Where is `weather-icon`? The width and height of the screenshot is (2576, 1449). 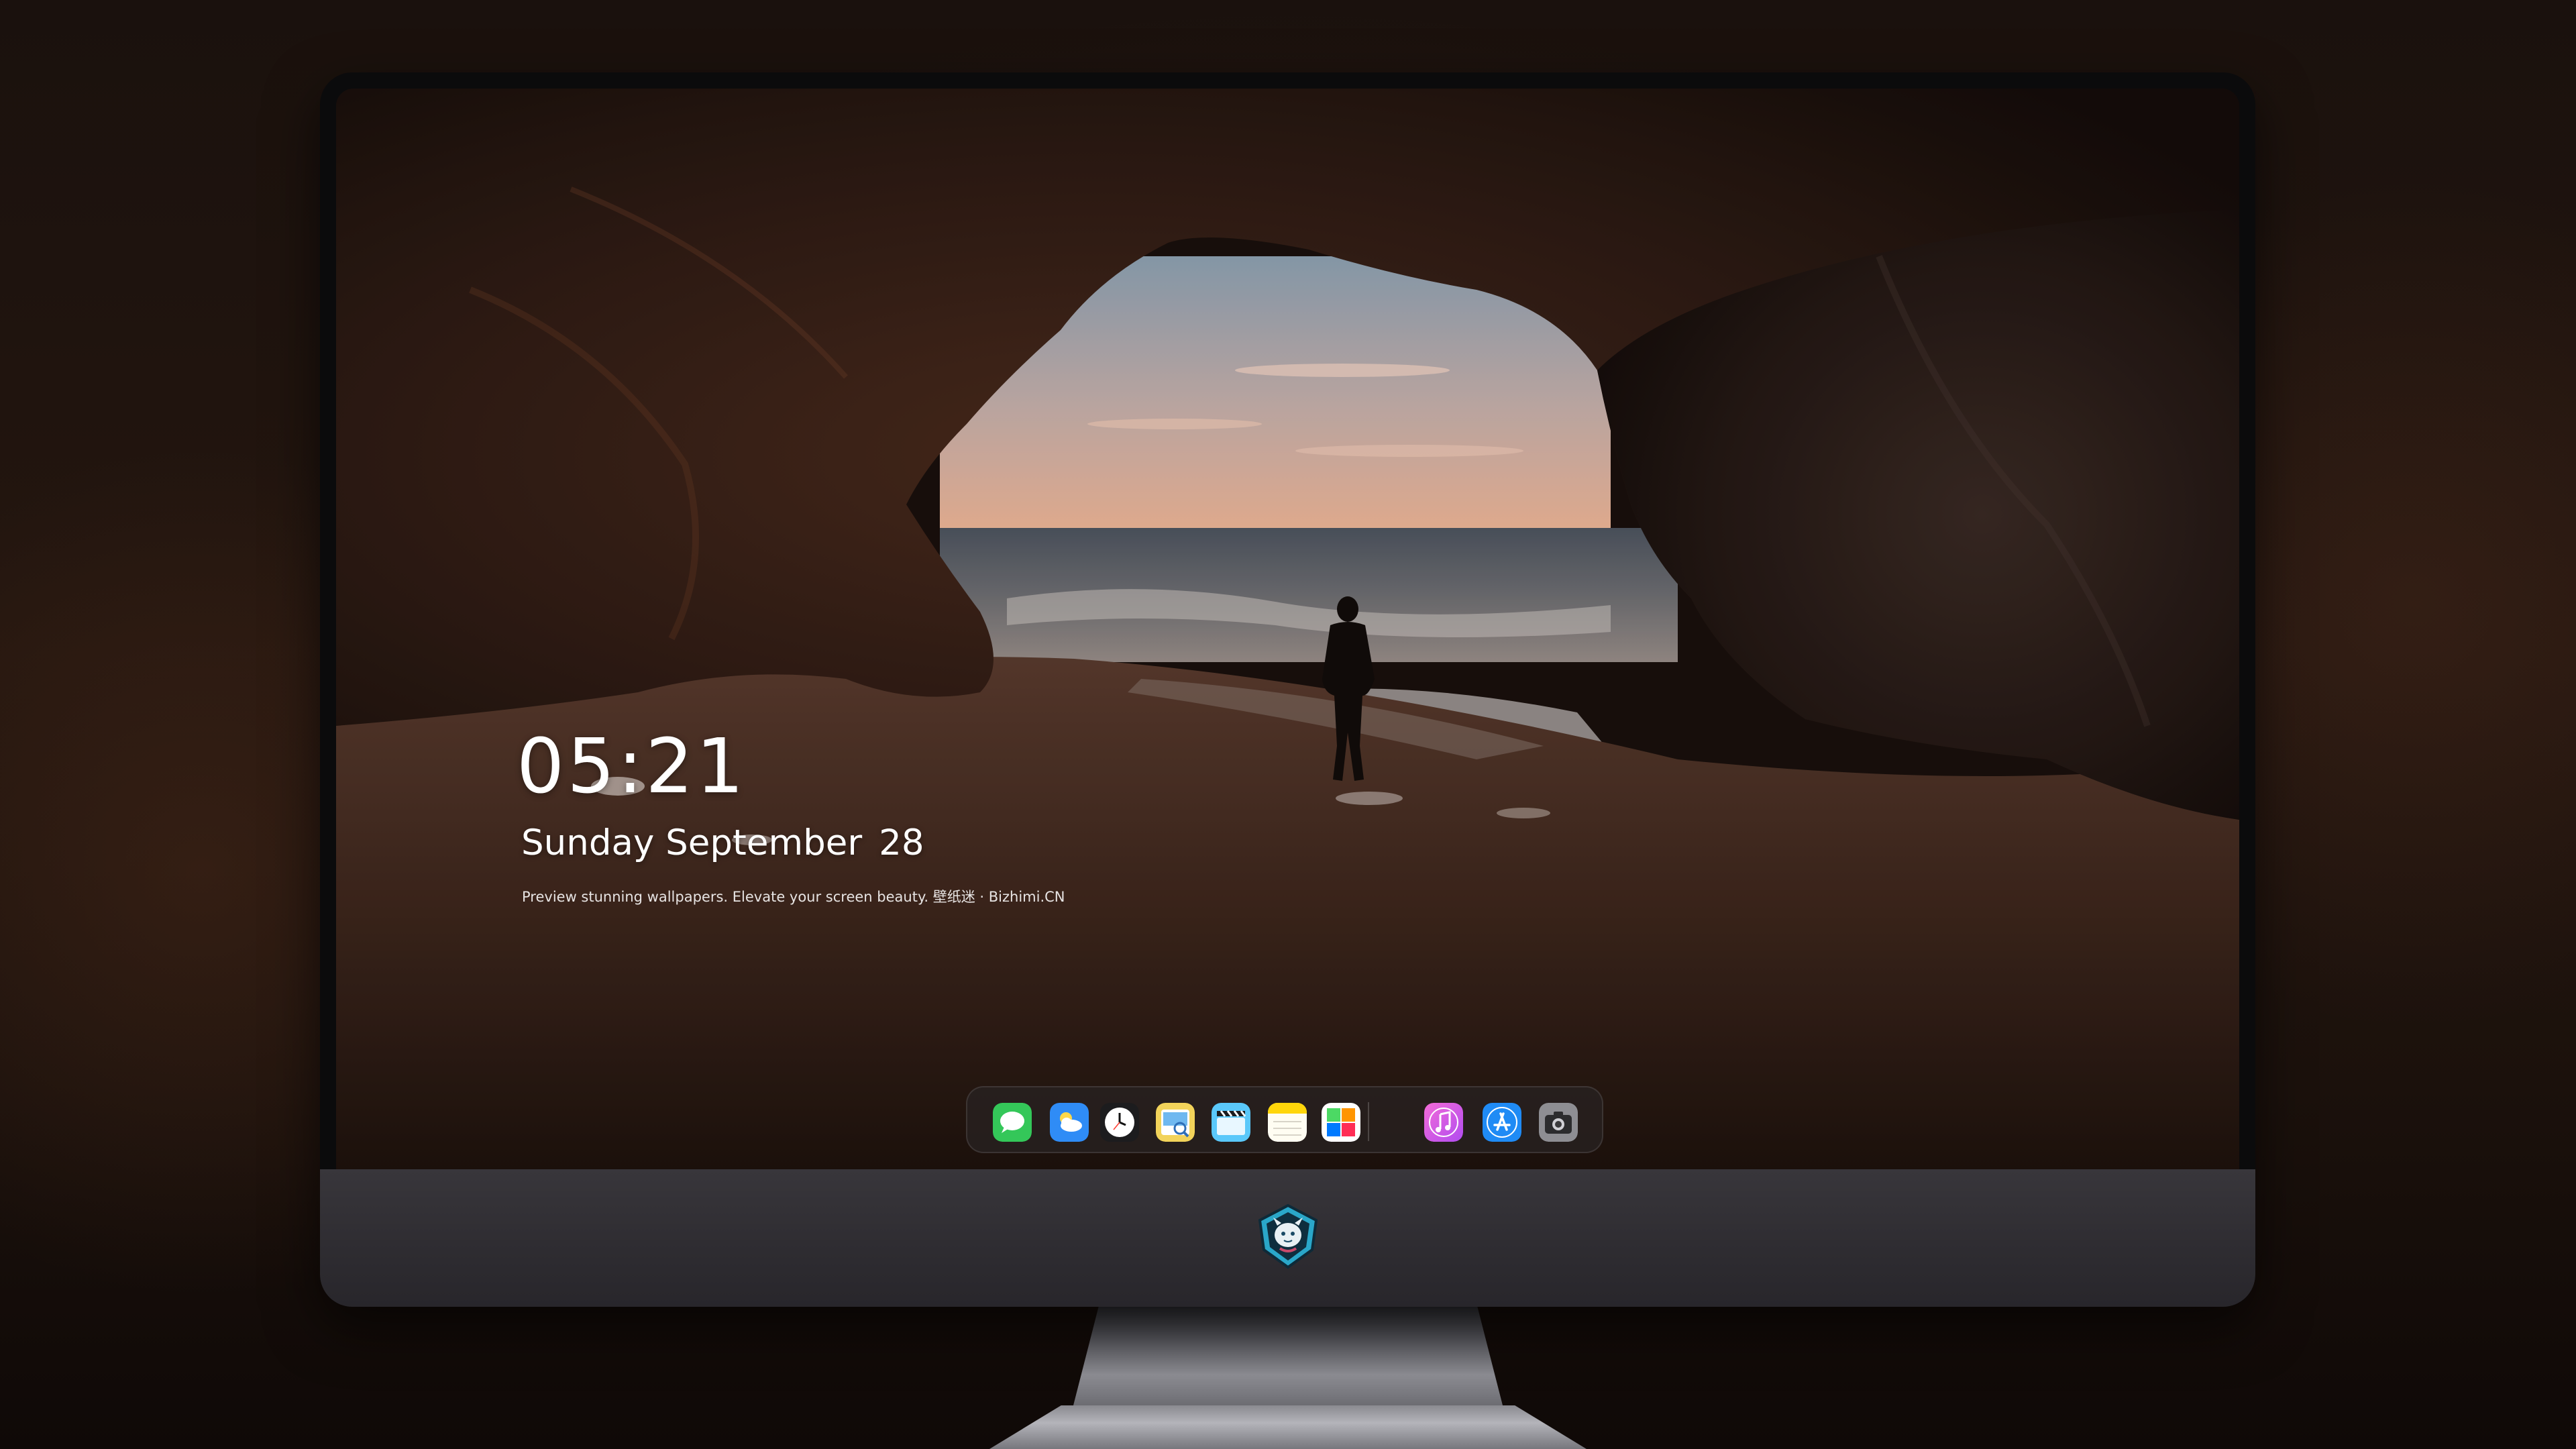
weather-icon is located at coordinates (1069, 1122).